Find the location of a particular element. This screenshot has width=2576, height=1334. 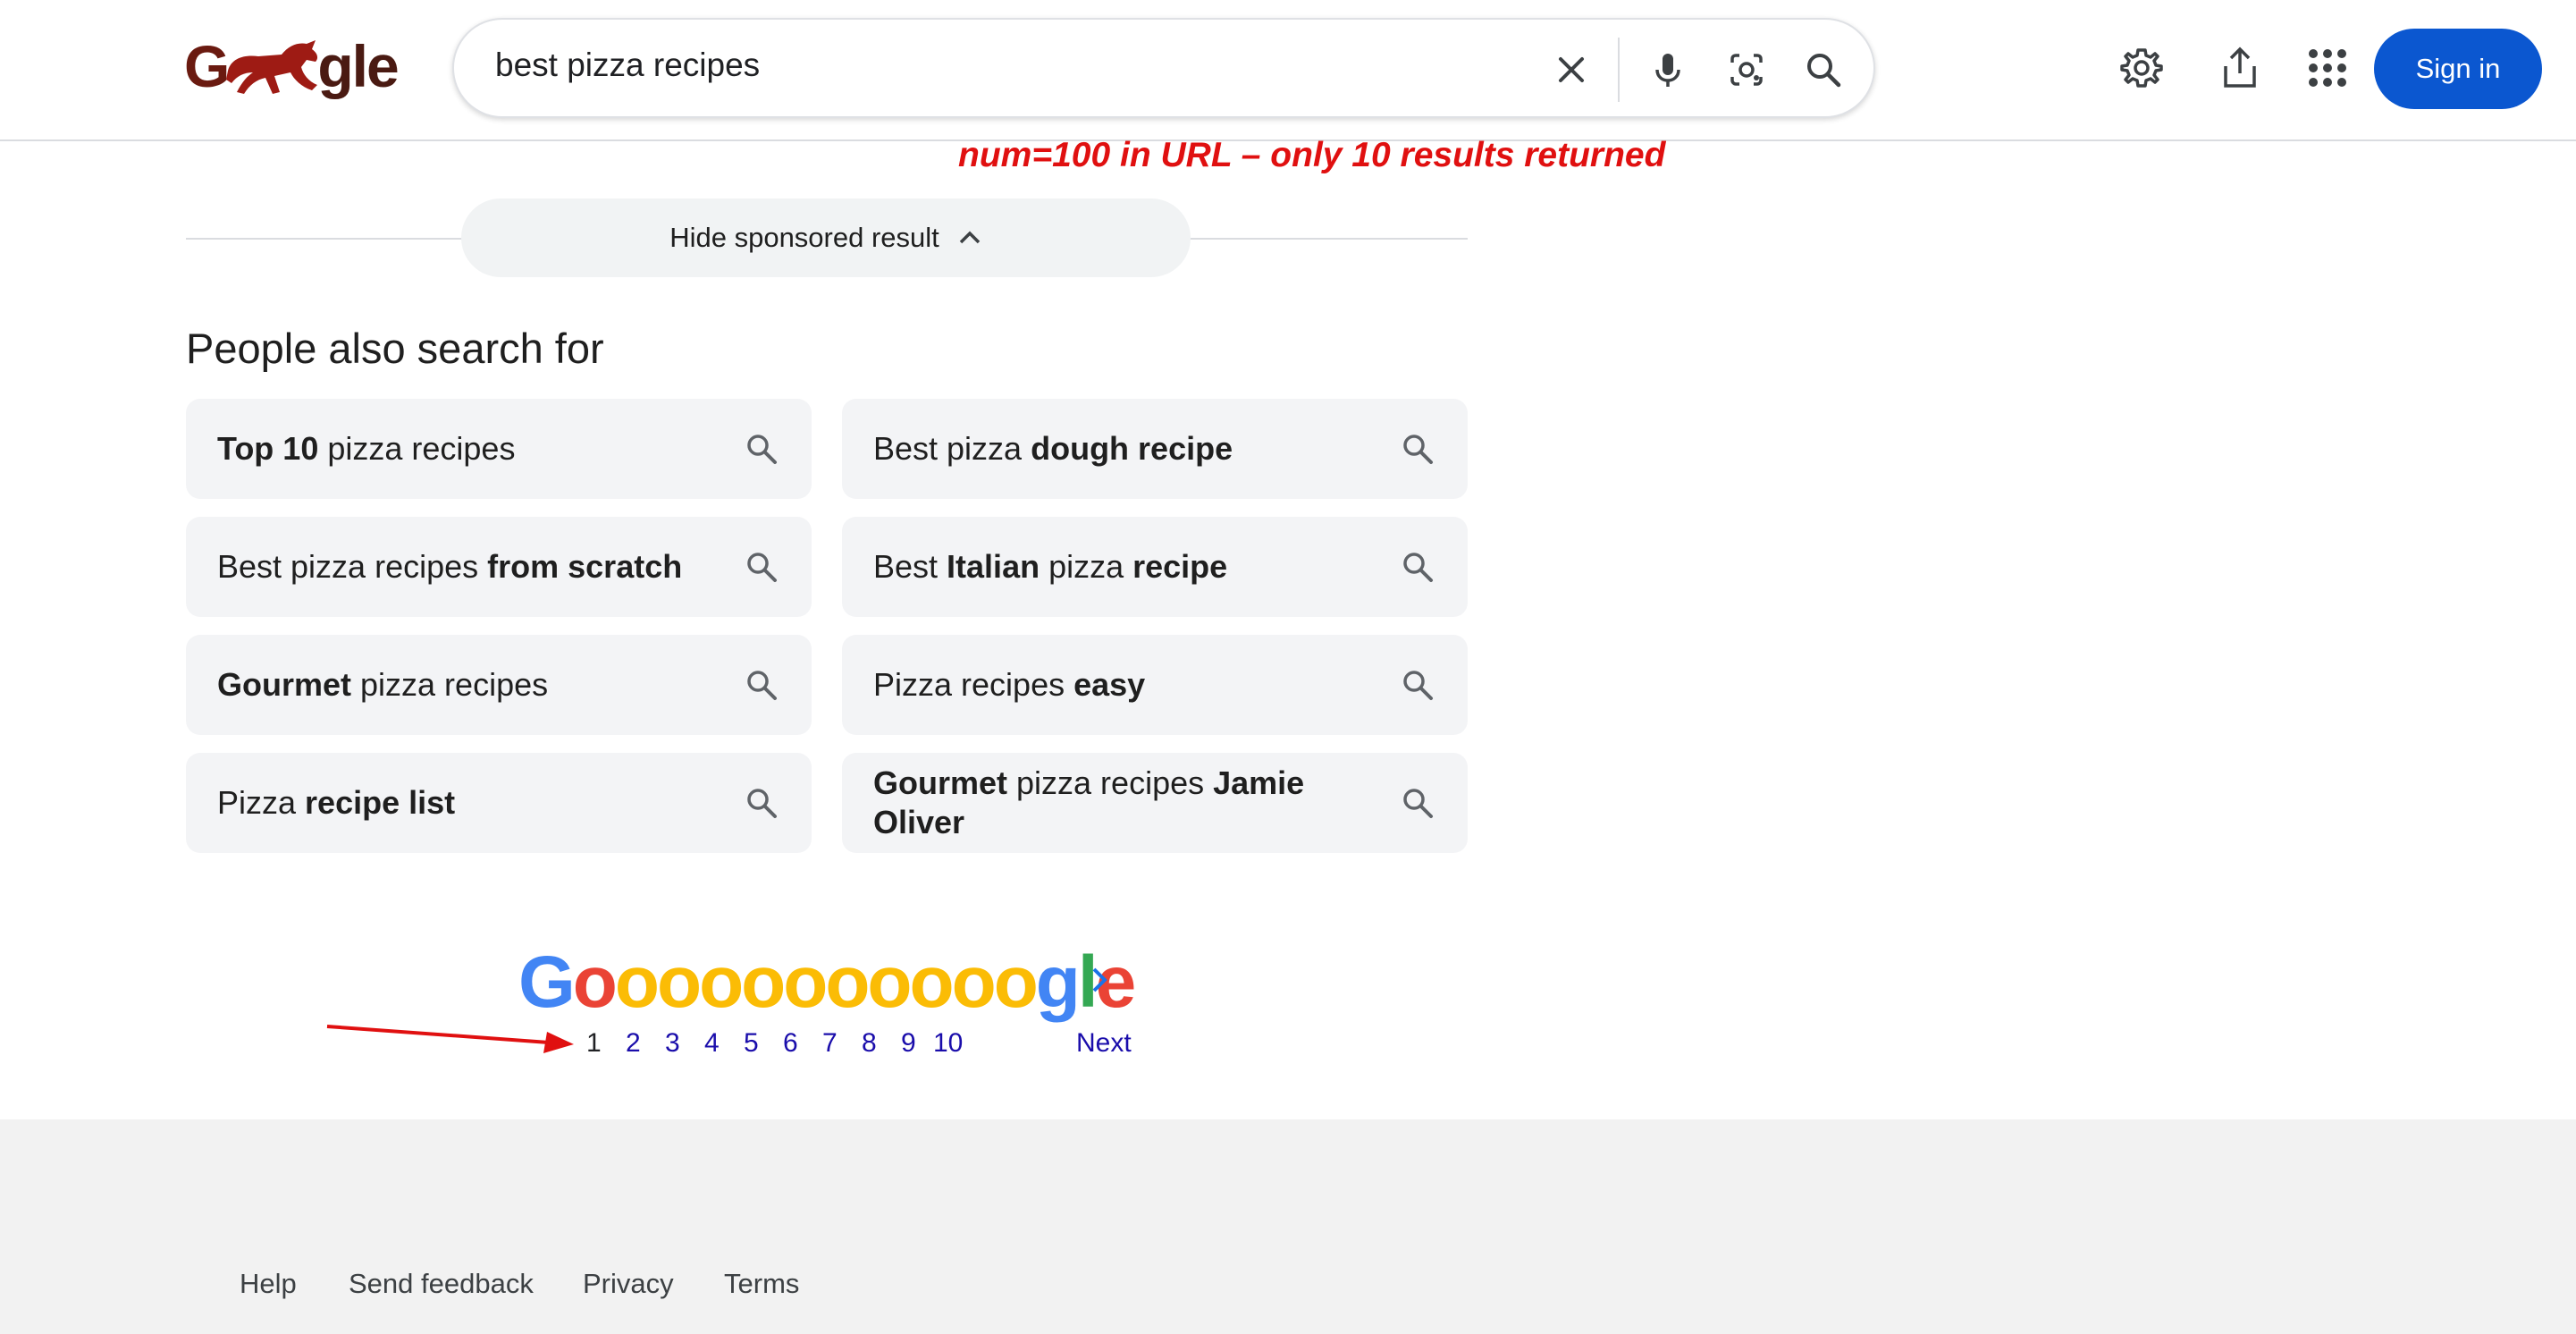

related-search-chip: Best Italian pizza recipe is located at coordinates (1155, 567).